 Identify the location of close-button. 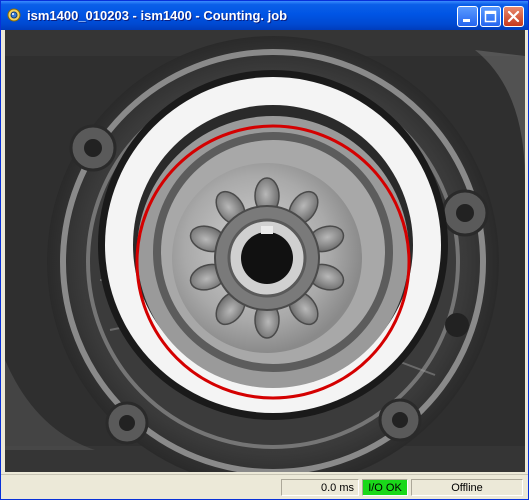
(513, 16).